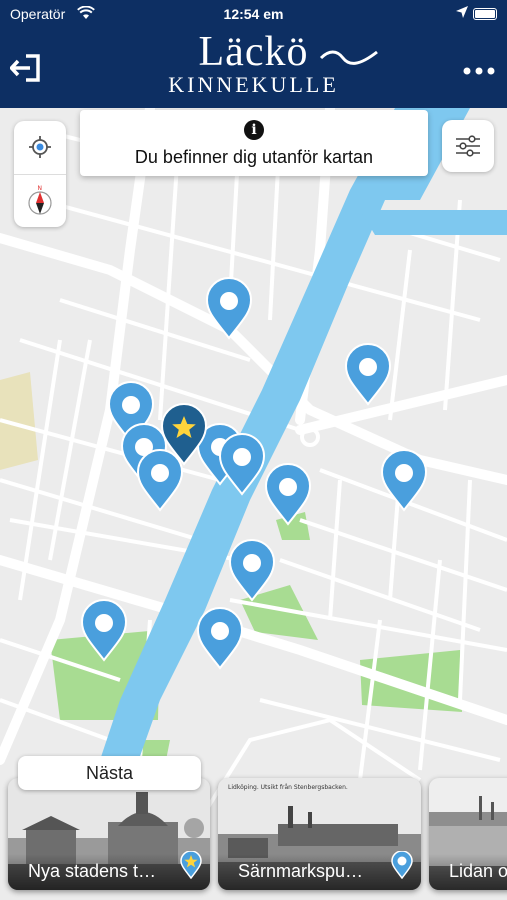 This screenshot has width=507, height=900. Describe the element at coordinates (288, 787) in the screenshot. I see `photo-caption: Lidköping. Utsikt från Stenbergsbacken.` at that location.